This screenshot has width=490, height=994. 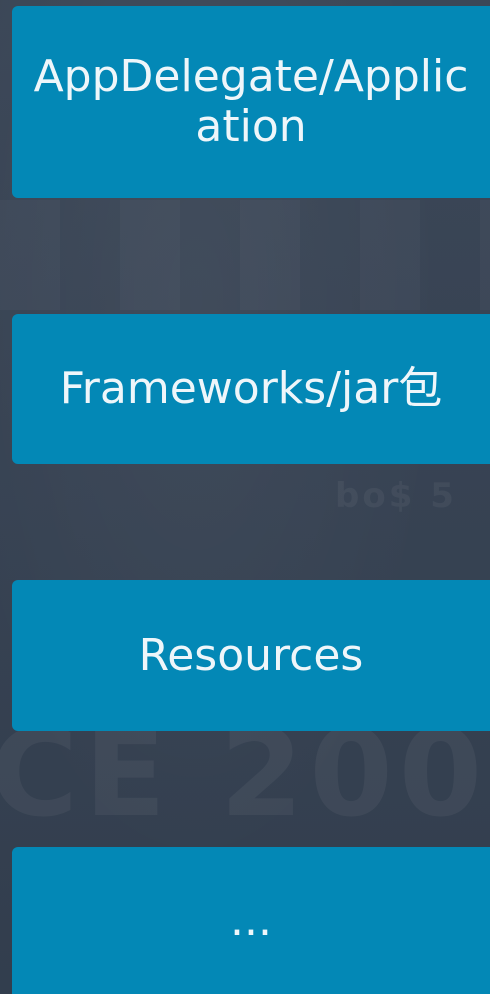 I want to click on box-frameworks: Frameworks/jar包, so click(x=251, y=389).